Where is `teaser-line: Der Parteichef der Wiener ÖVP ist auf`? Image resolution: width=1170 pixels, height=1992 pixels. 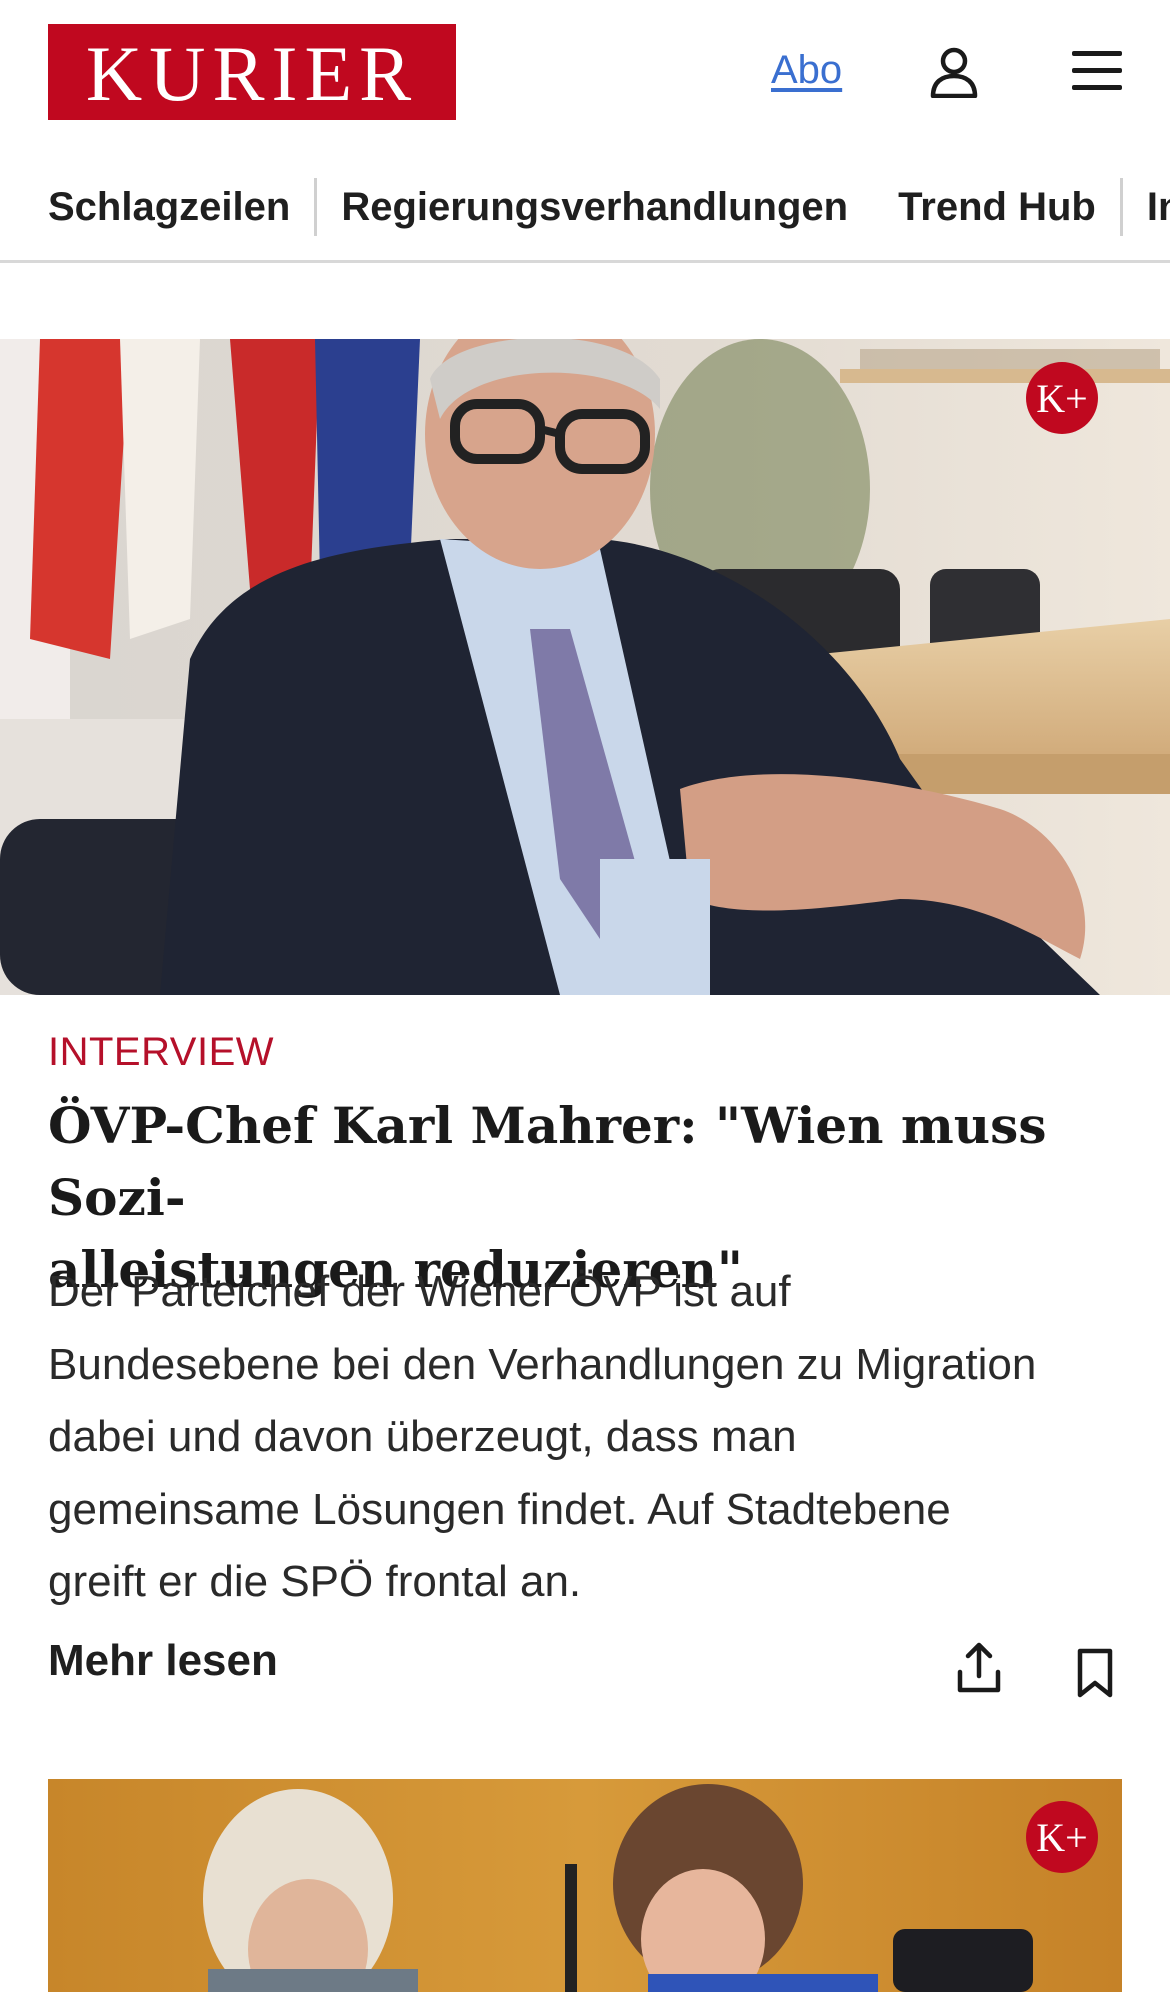 teaser-line: Der Parteichef der Wiener ÖVP ist auf is located at coordinates (419, 1291).